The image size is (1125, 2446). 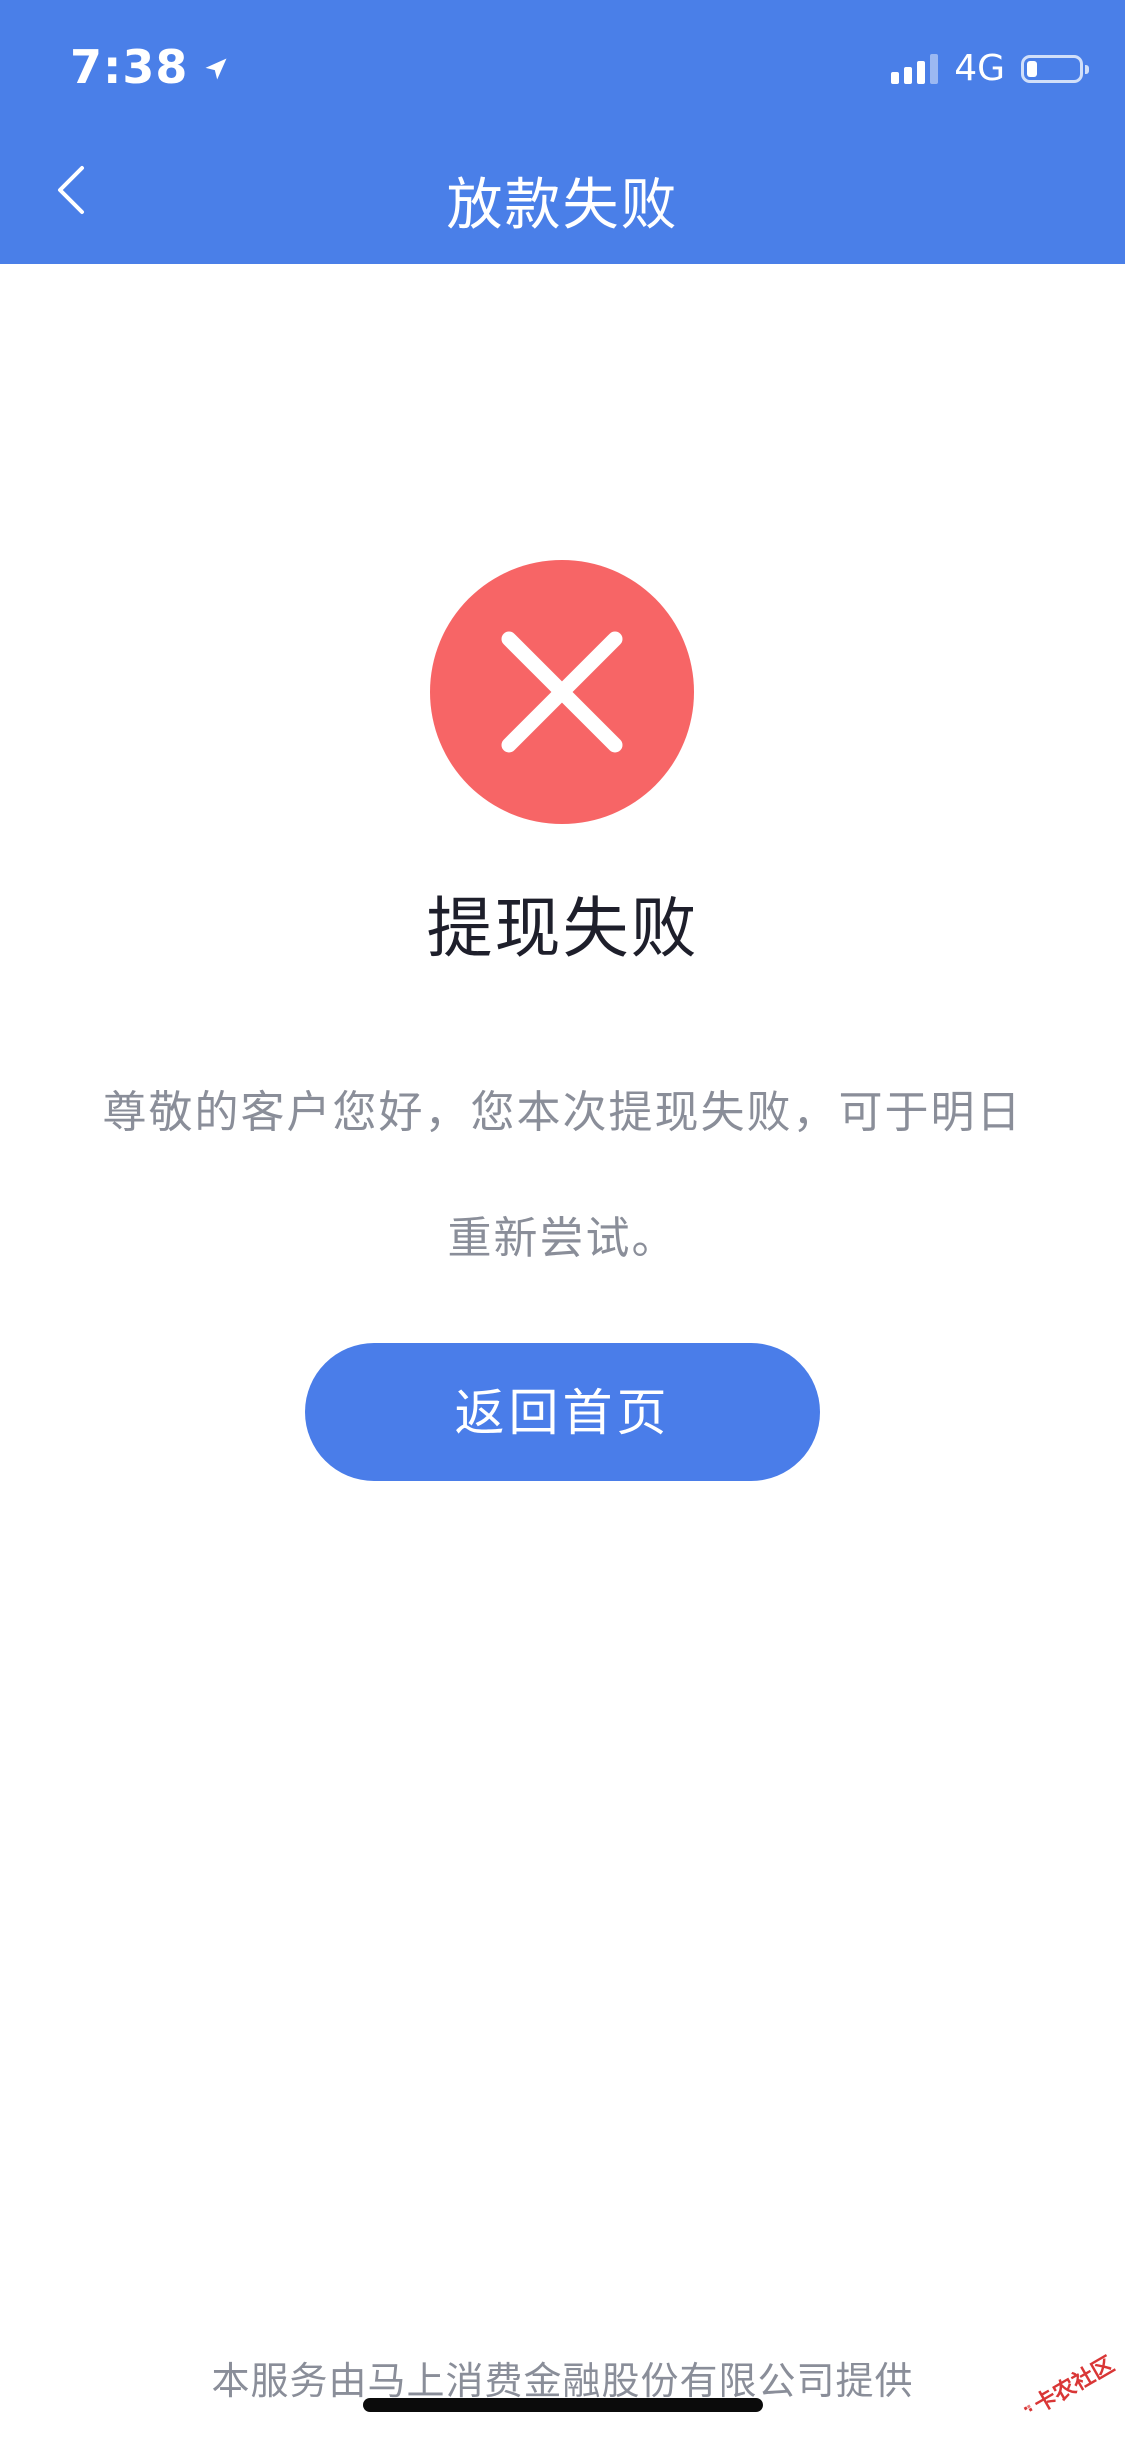 I want to click on signal-strength-icon, so click(x=915, y=68).